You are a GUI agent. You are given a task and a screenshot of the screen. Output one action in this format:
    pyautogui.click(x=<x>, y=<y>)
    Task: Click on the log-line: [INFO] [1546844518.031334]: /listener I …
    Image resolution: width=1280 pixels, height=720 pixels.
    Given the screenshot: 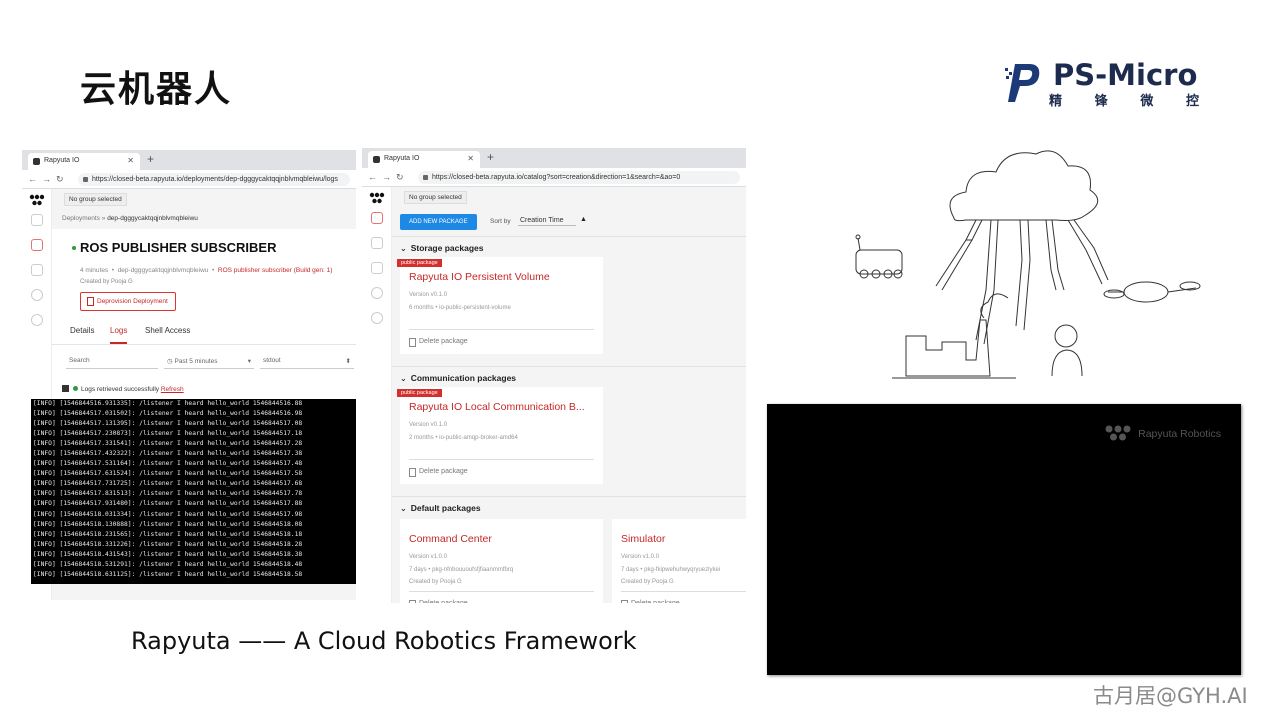 What is the action you would take?
    pyautogui.click(x=168, y=514)
    